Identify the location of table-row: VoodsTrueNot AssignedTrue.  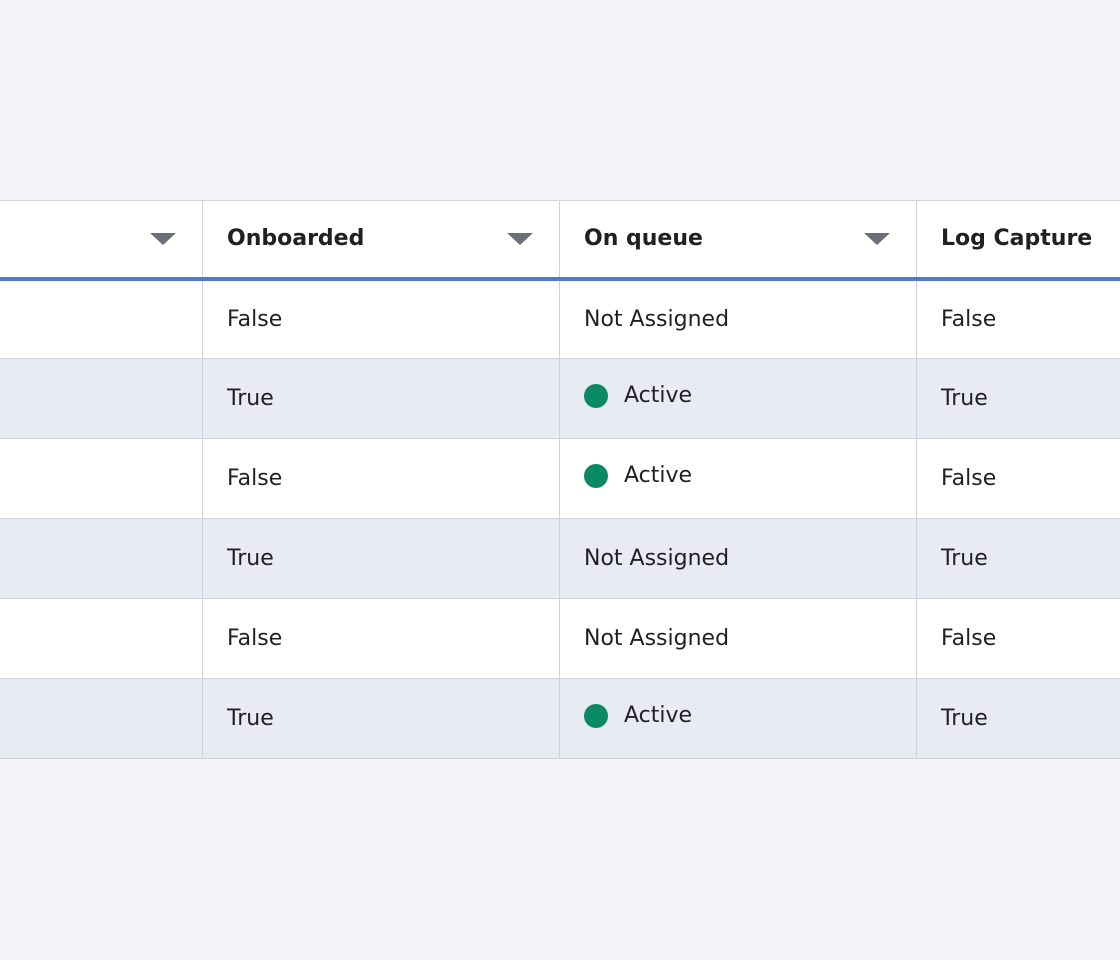
(560, 558).